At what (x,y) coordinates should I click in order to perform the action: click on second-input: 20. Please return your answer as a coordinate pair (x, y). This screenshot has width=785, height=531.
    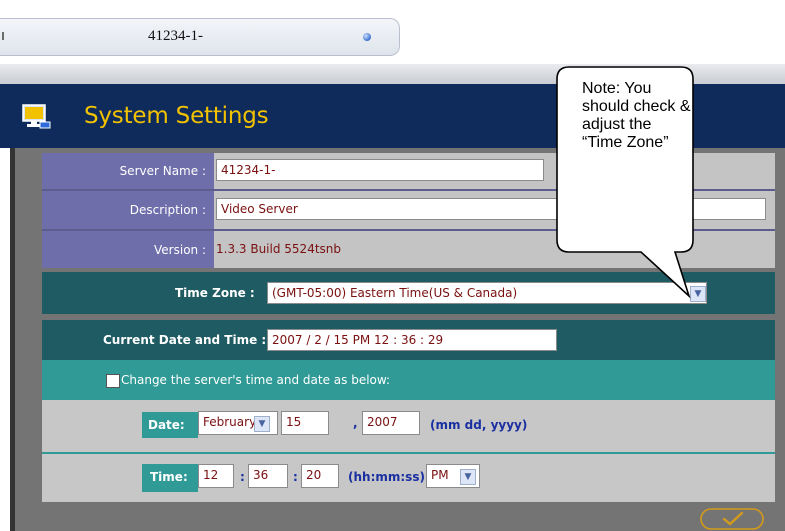
    Looking at the image, I should click on (320, 476).